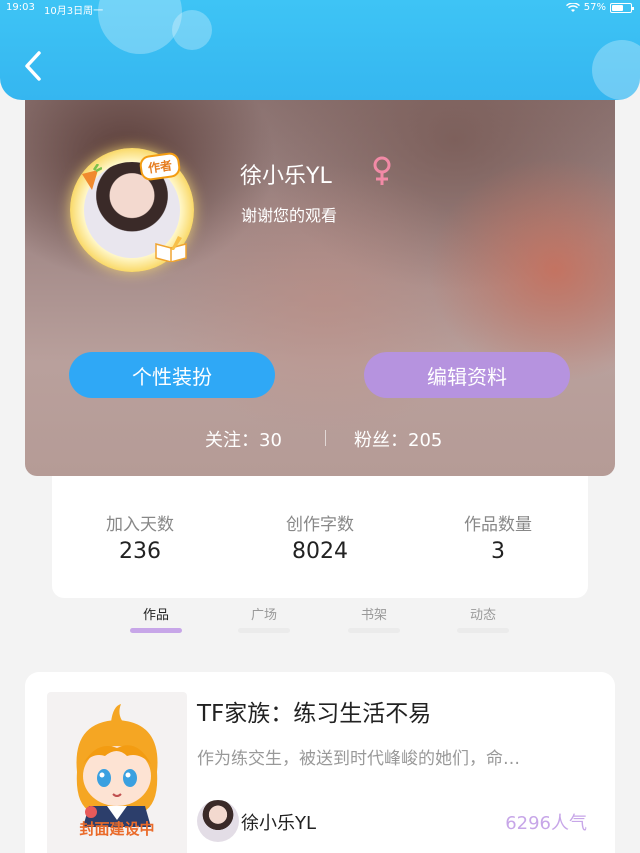  I want to click on tab-activity: 动态, so click(483, 613).